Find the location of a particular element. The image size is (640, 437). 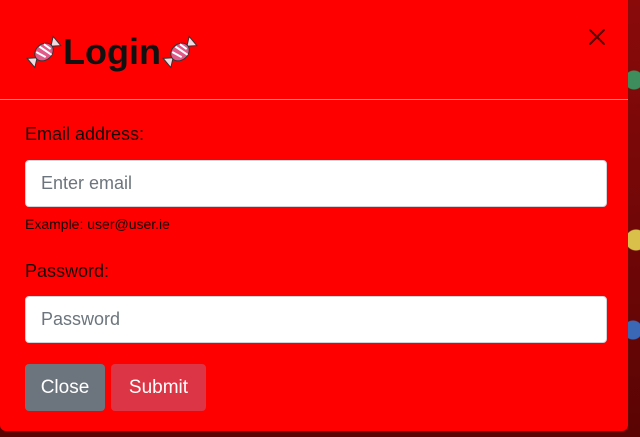

close-button: Close is located at coordinates (65, 387).